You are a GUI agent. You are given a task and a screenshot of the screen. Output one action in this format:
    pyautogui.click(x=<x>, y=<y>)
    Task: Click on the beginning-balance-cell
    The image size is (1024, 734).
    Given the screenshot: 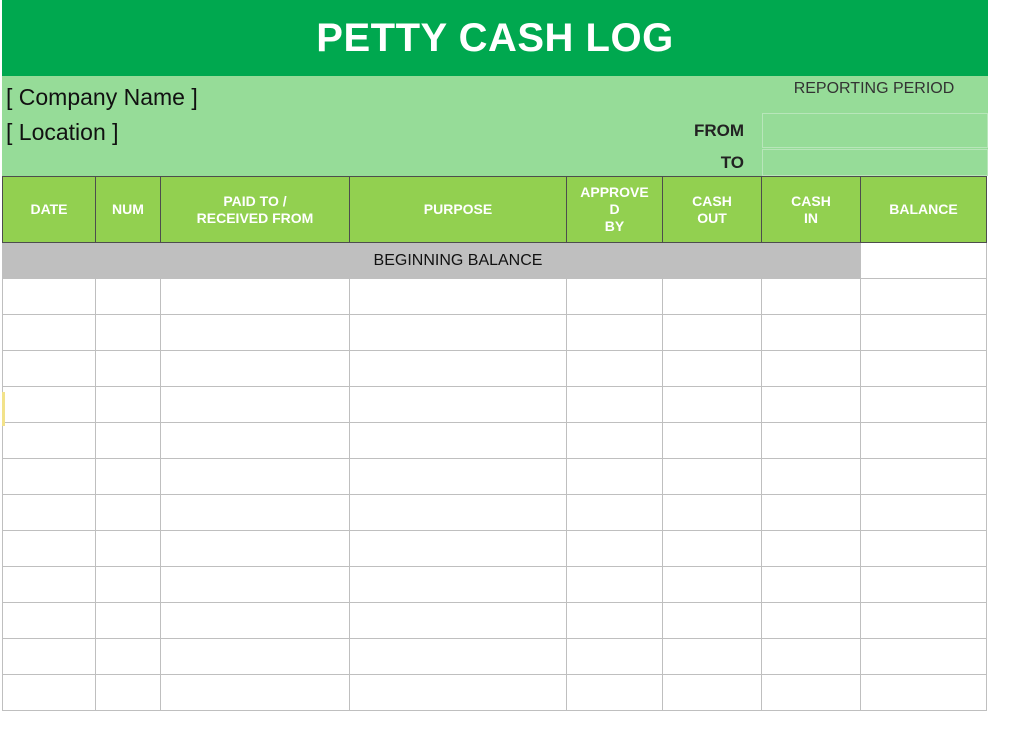 What is the action you would take?
    pyautogui.click(x=923, y=260)
    